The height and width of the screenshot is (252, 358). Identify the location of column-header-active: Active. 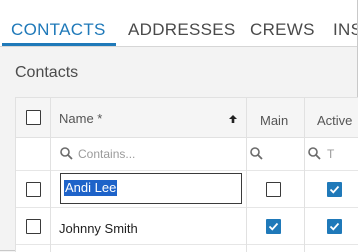
(334, 120).